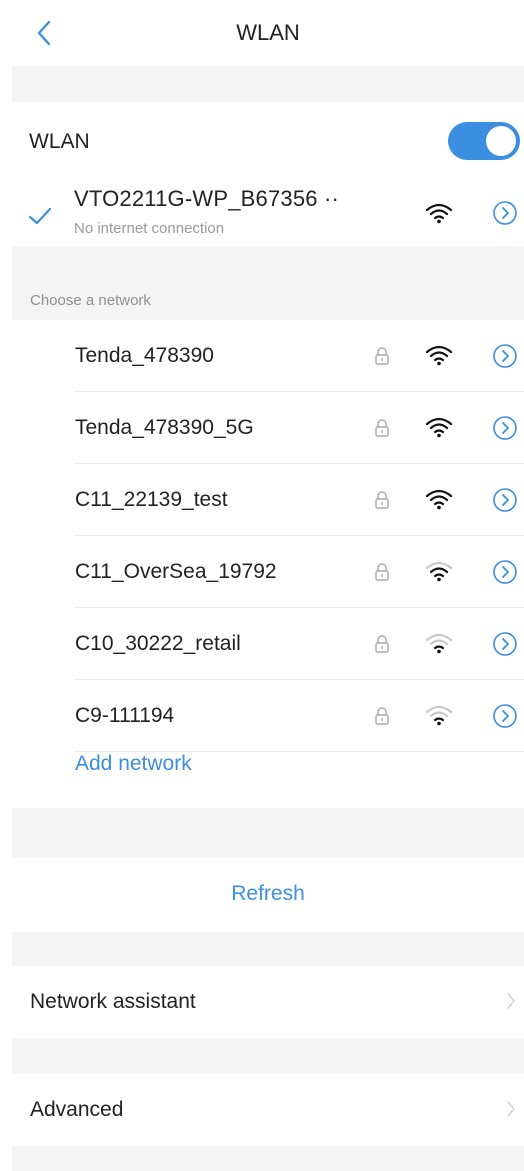 This screenshot has width=524, height=1171. I want to click on connection-status: No internet connection, so click(149, 228).